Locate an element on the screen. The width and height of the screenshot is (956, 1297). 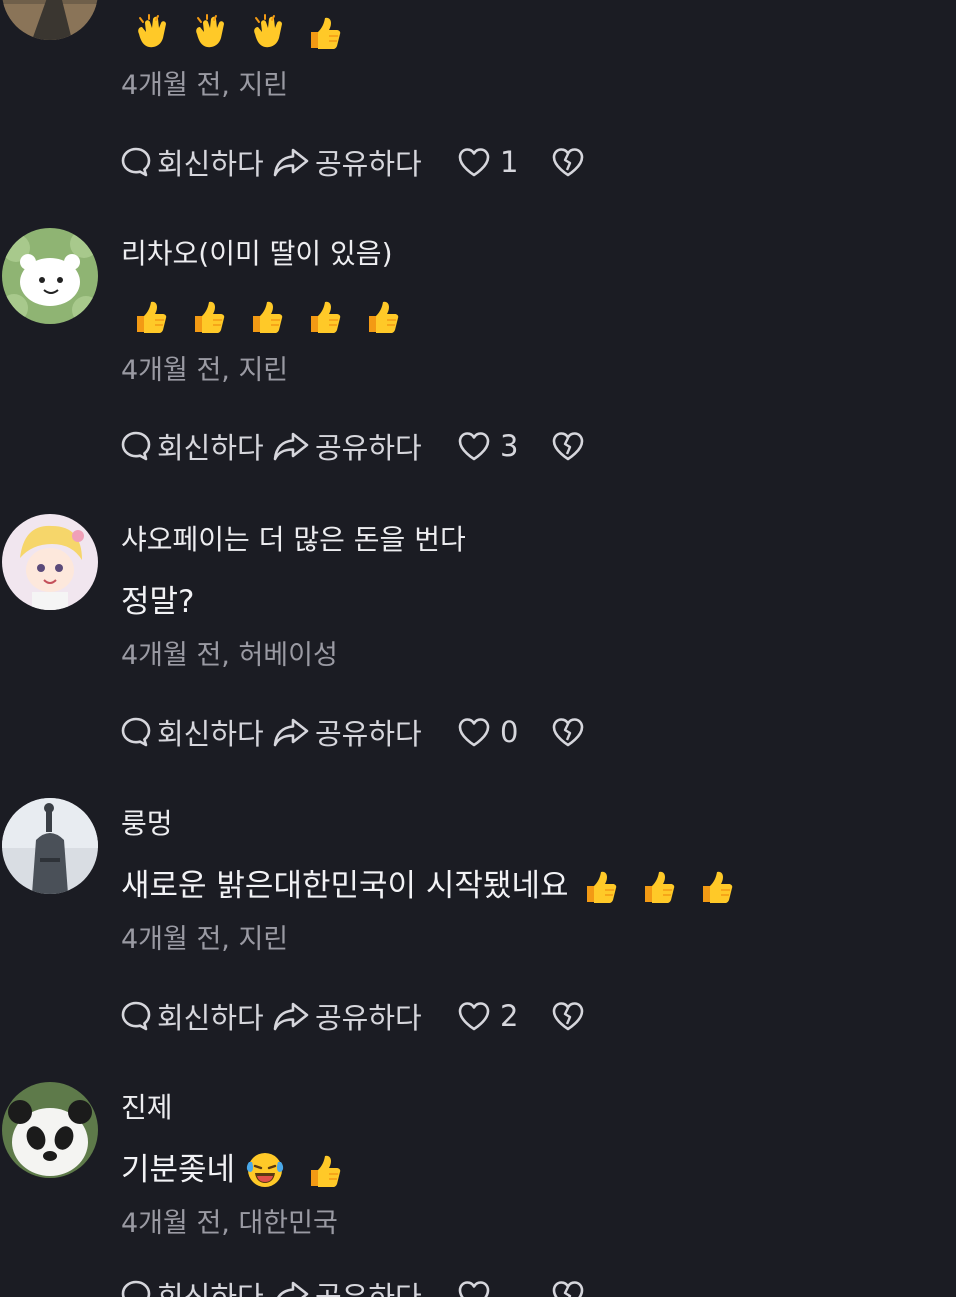
comment-username: 리차오(이미 딸이 있음) is located at coordinates (257, 254).